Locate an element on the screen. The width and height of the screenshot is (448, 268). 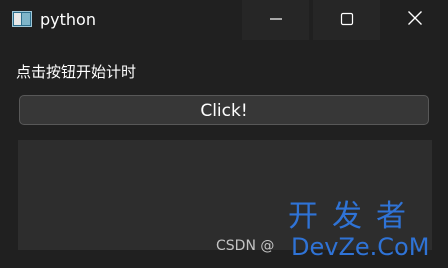
maximize-button is located at coordinates (346, 20).